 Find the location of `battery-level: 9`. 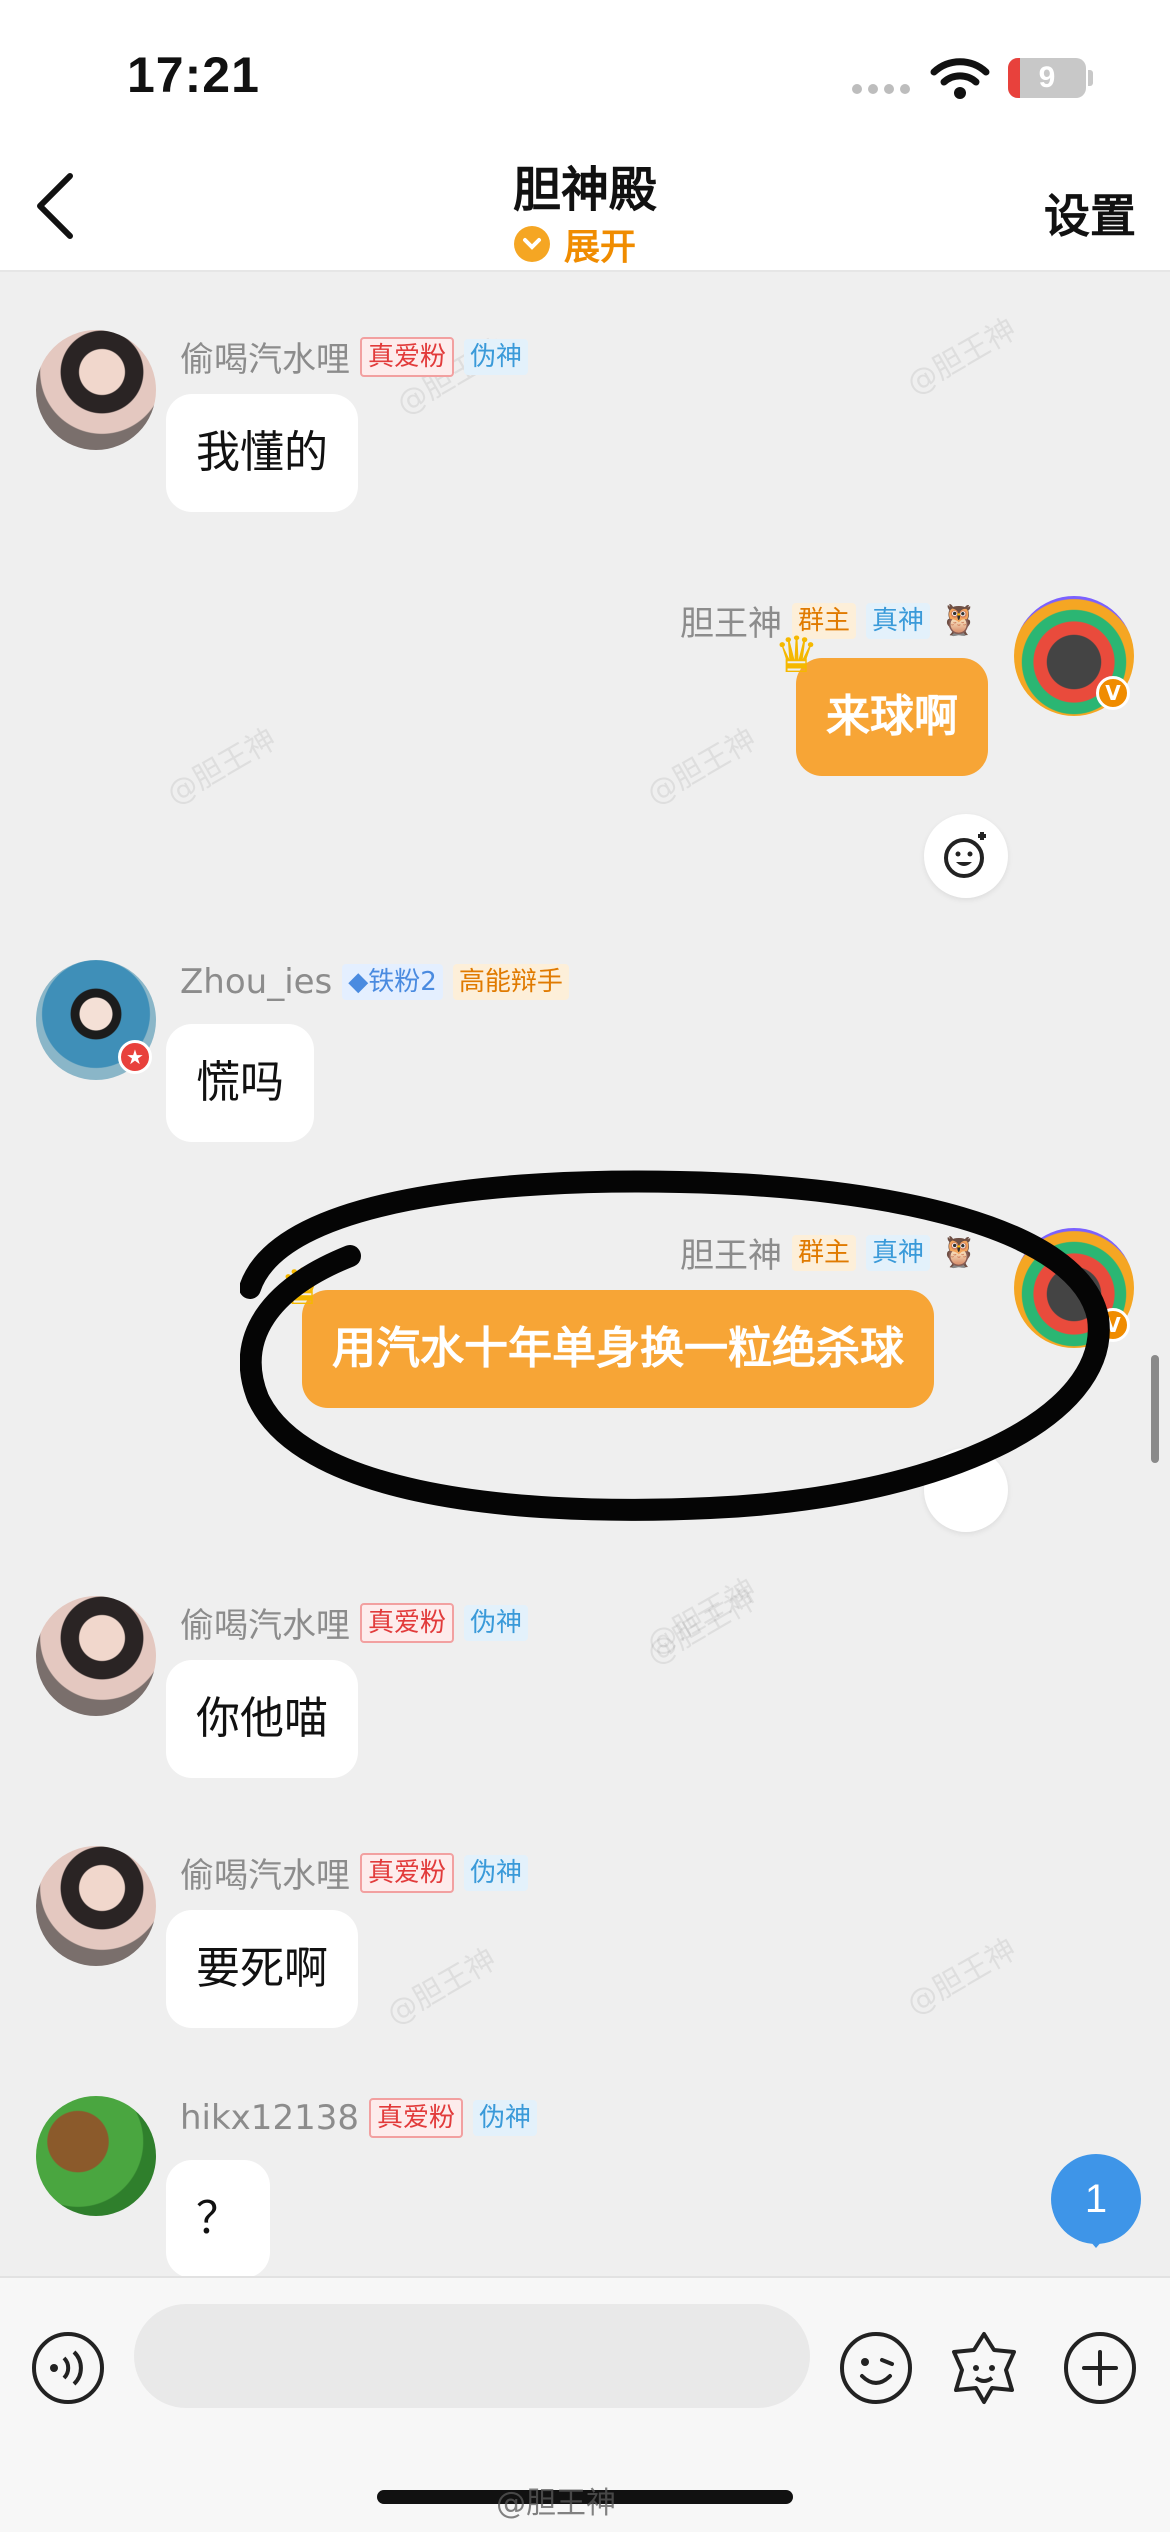

battery-level: 9 is located at coordinates (1047, 77).